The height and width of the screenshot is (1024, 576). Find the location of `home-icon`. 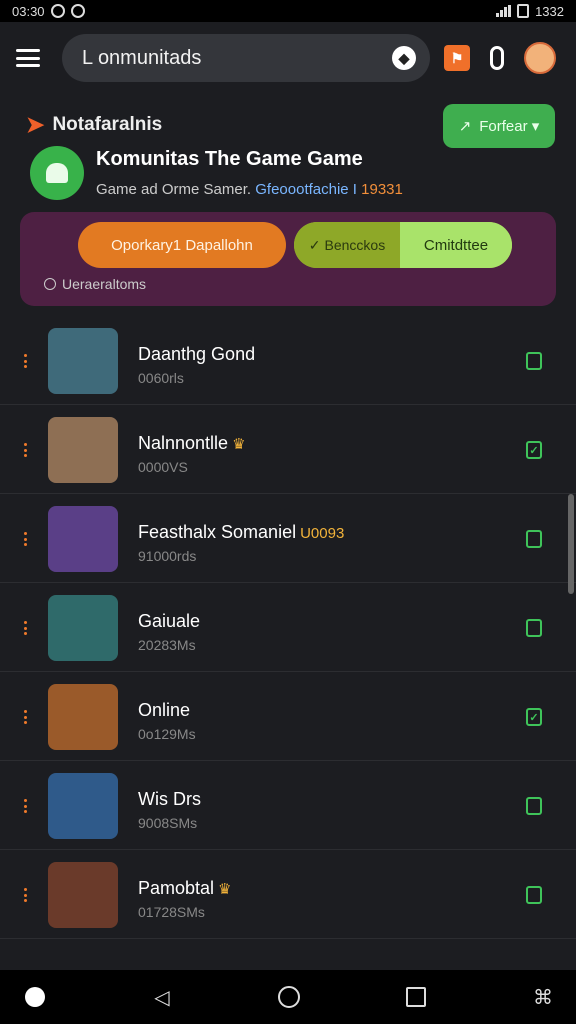

home-icon is located at coordinates (289, 997).